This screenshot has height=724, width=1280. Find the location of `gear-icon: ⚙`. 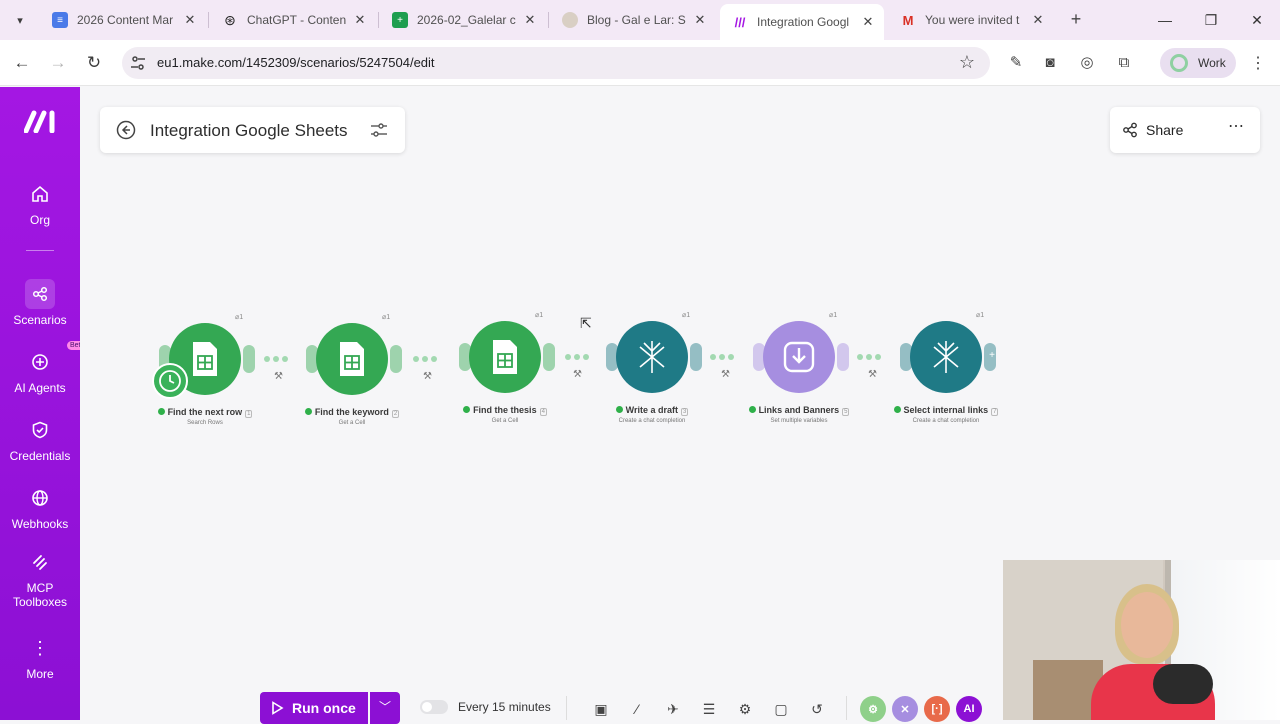

gear-icon: ⚙ is located at coordinates (745, 709).